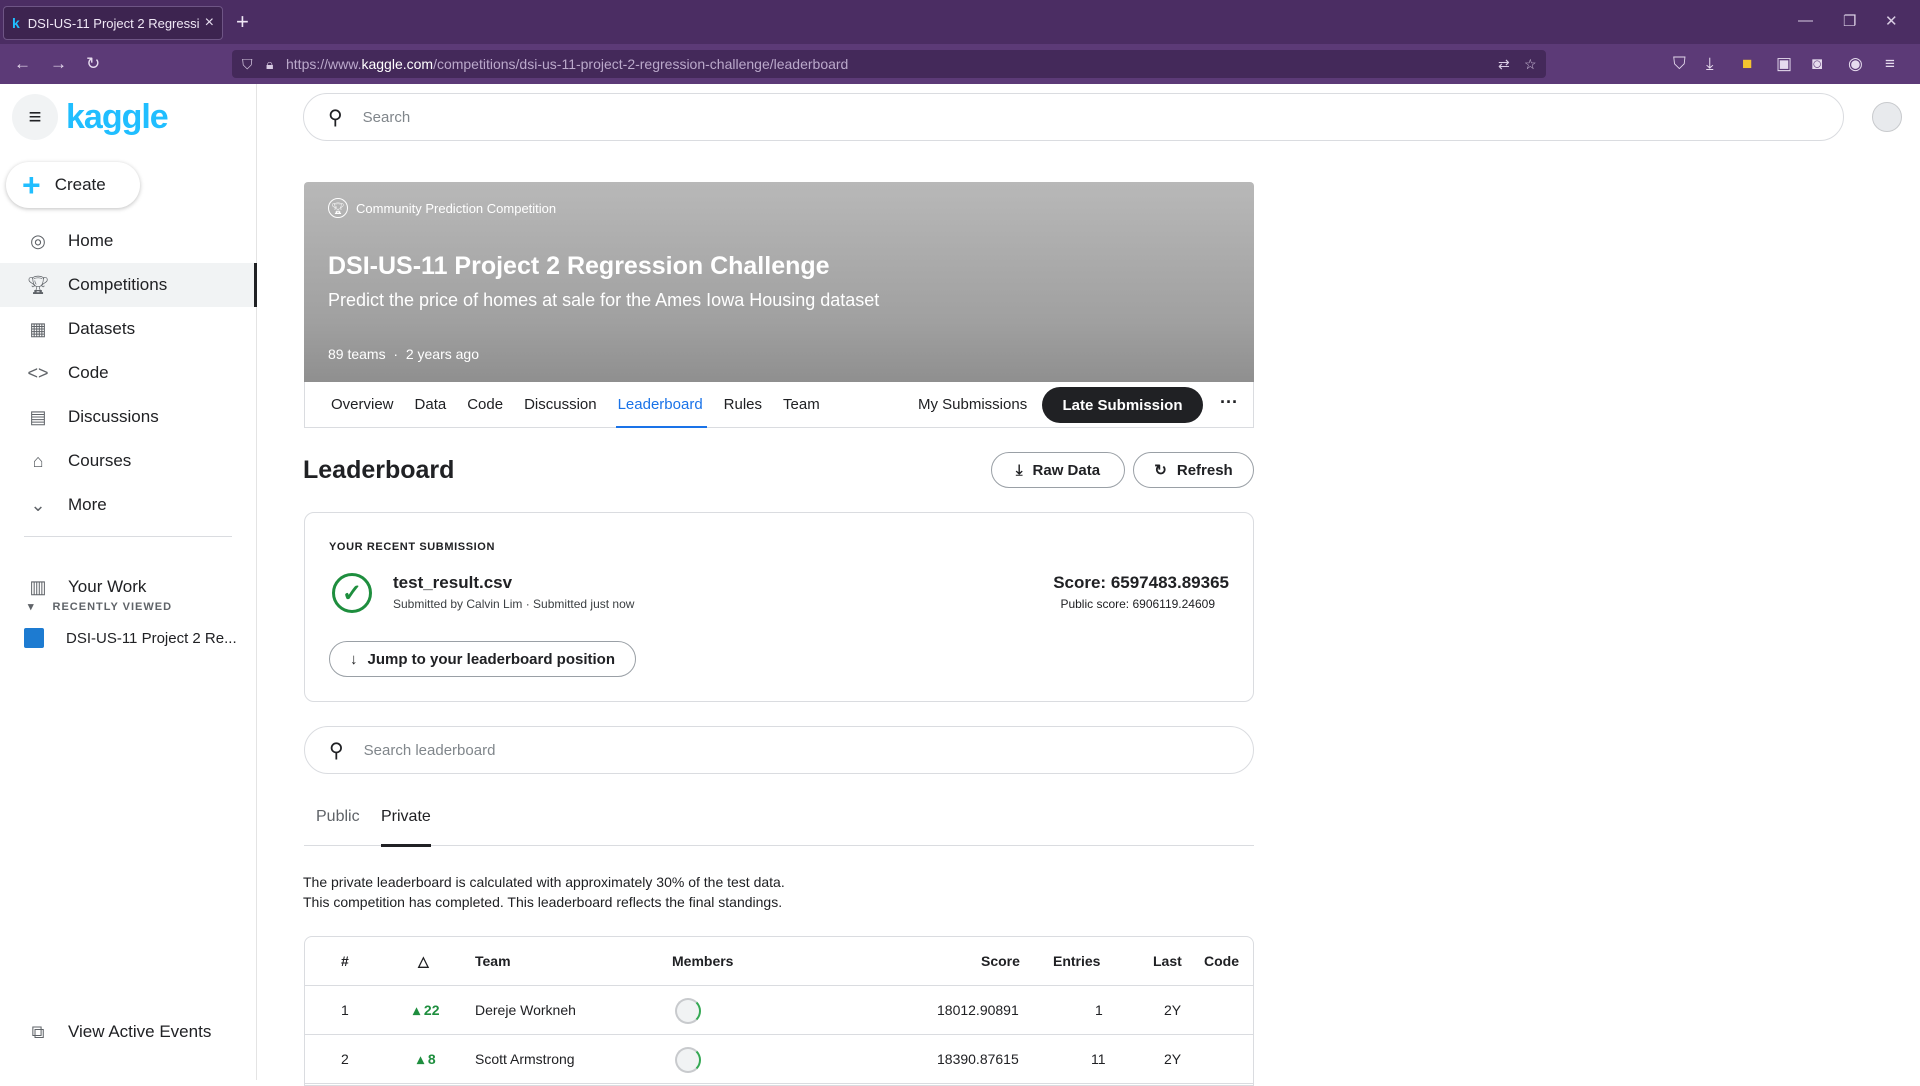 This screenshot has width=1920, height=1086. Describe the element at coordinates (779, 750) in the screenshot. I see `leaderboard-search-input: ⚲ Search leaderboard` at that location.